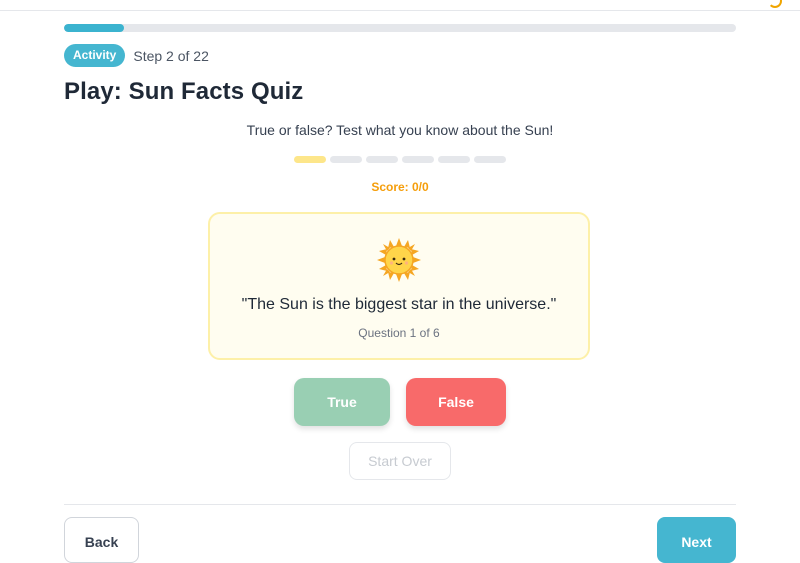  Describe the element at coordinates (400, 187) in the screenshot. I see `score-label: Score: 0/0` at that location.